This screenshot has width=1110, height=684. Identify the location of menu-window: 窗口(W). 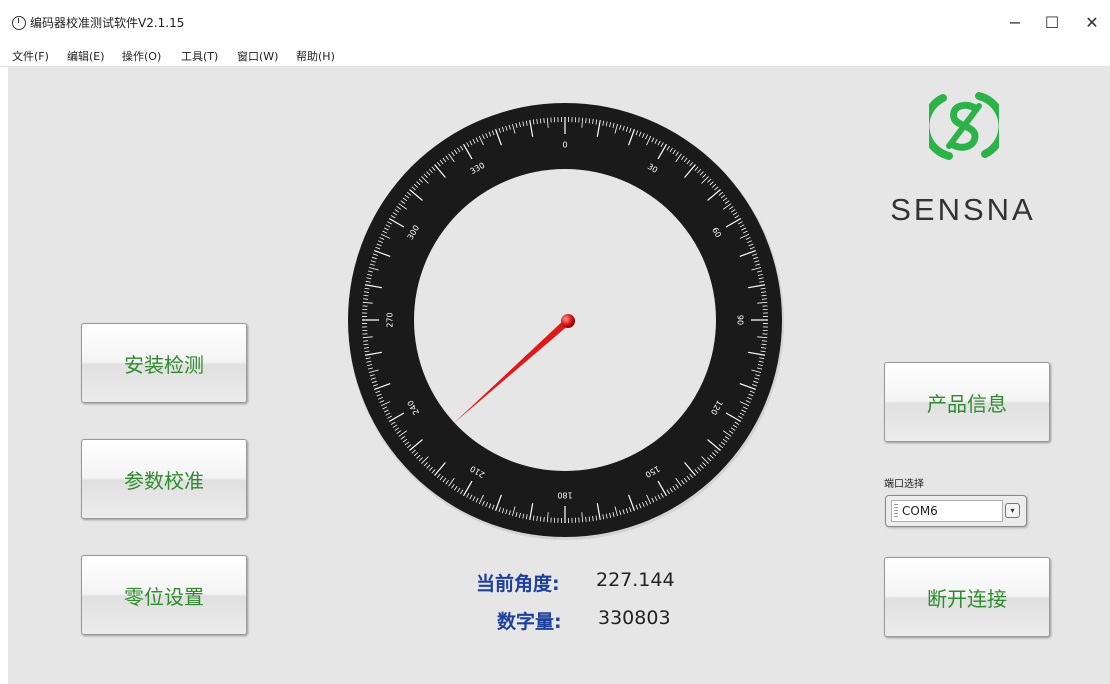
(257, 56).